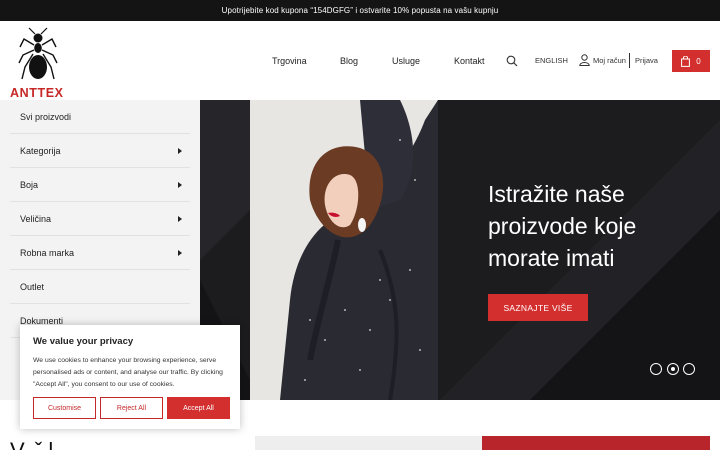 This screenshot has width=720, height=450. What do you see at coordinates (131, 408) in the screenshot?
I see `reject-all-button: Reject All` at bounding box center [131, 408].